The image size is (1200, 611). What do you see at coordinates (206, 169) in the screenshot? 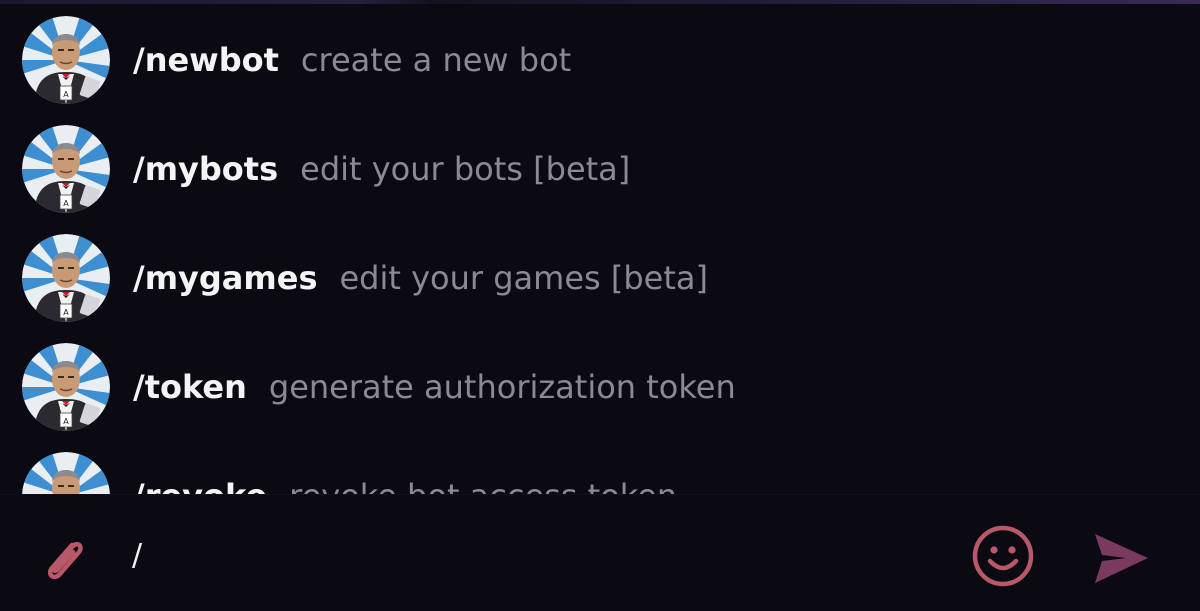
I see `command-name: /mybots` at bounding box center [206, 169].